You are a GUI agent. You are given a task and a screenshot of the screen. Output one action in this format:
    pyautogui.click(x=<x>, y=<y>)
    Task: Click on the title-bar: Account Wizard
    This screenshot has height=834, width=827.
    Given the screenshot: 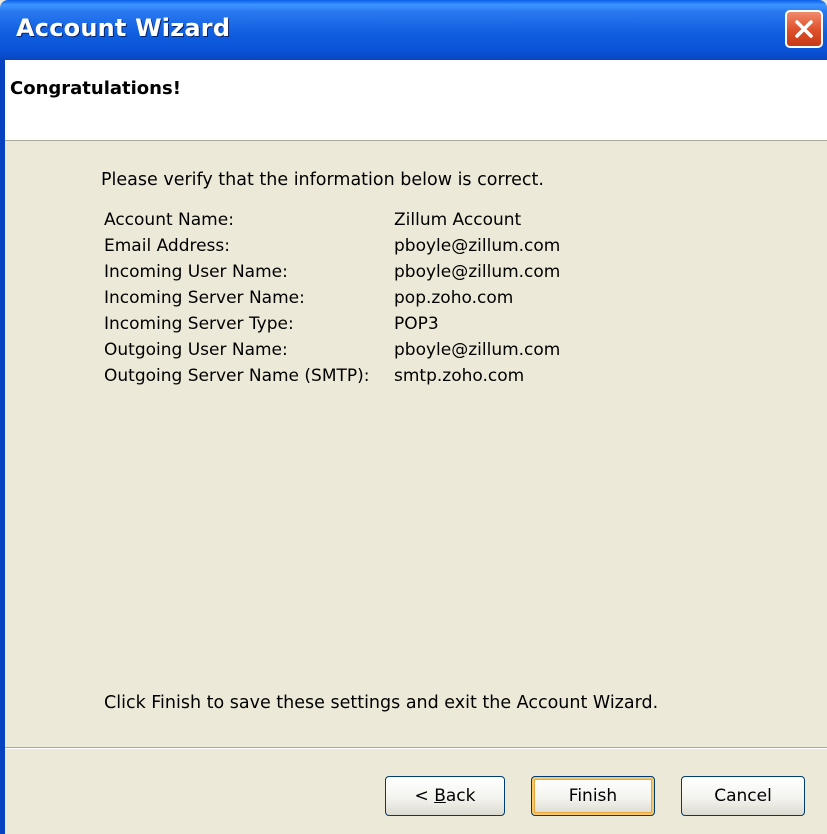 What is the action you would take?
    pyautogui.click(x=413, y=30)
    